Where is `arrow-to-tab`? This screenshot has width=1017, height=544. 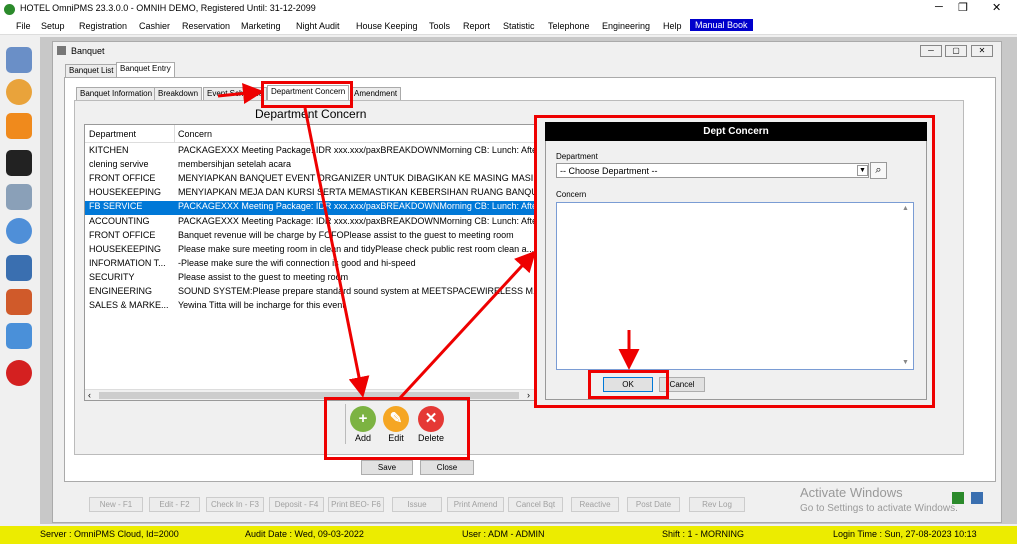 arrow-to-tab is located at coordinates (240, 93).